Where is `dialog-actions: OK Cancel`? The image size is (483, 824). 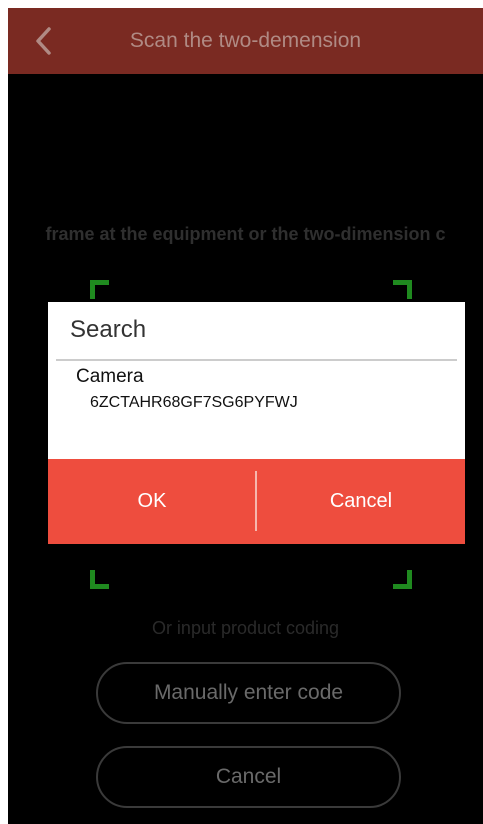
dialog-actions: OK Cancel is located at coordinates (256, 501).